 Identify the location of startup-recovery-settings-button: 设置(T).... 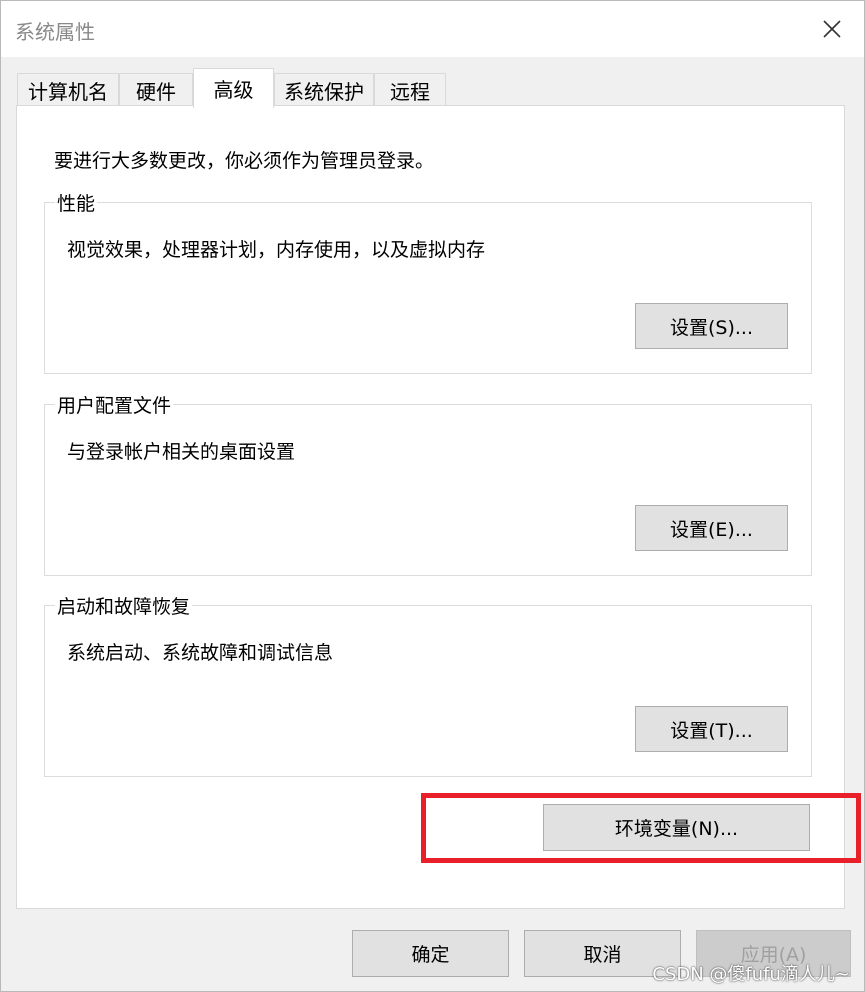
(711, 729).